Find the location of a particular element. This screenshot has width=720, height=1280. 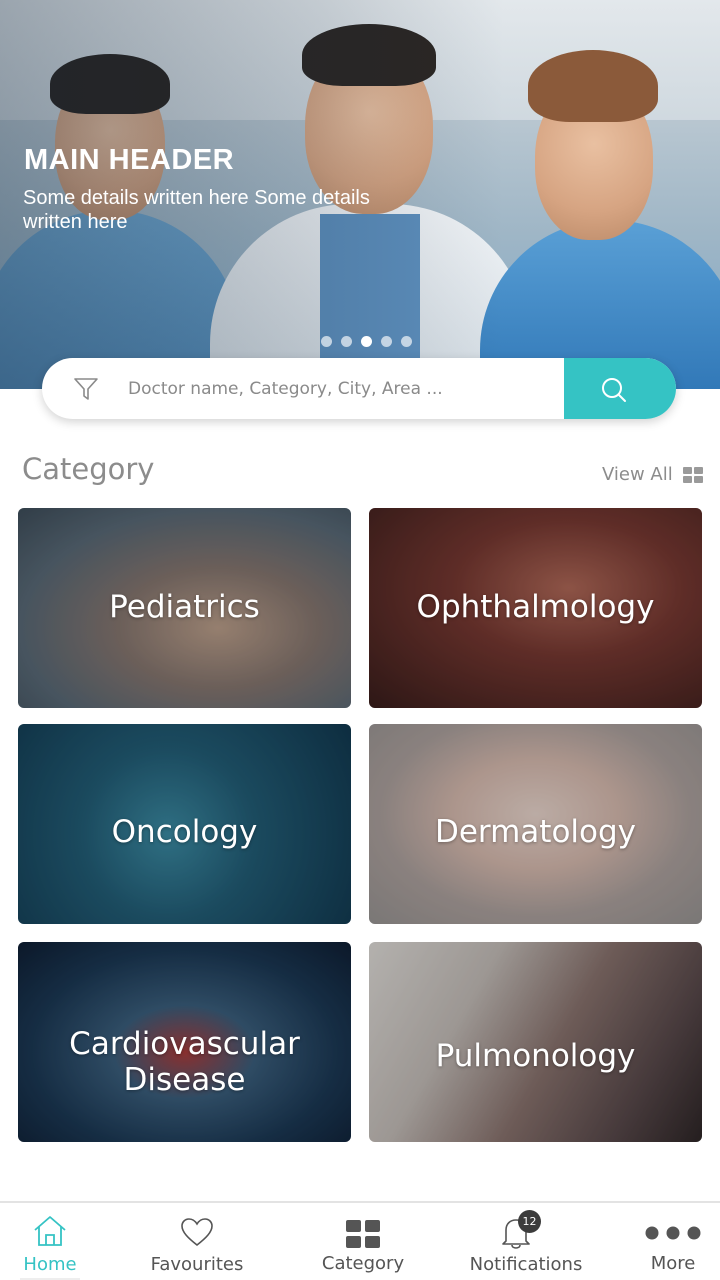

category-card-cardiovascular: Cardiovascular Disease is located at coordinates (184, 1042).